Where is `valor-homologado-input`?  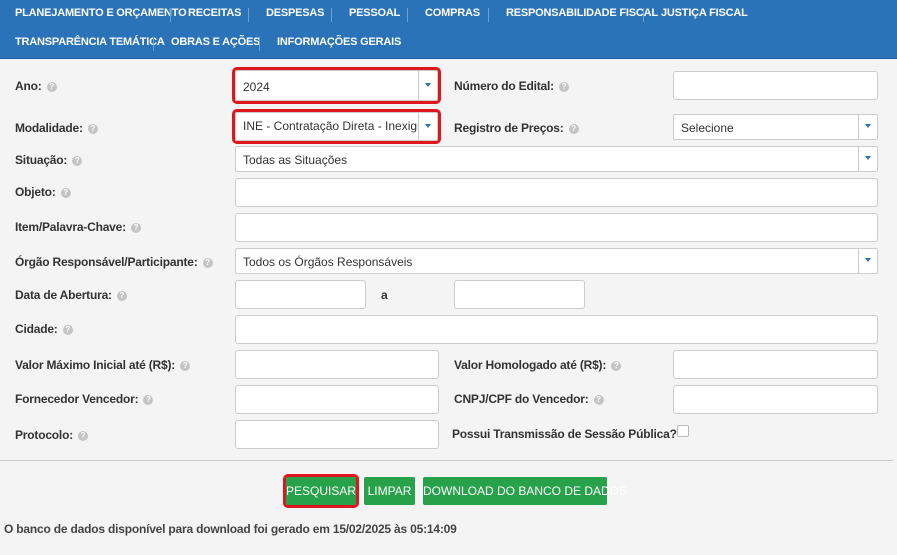
valor-homologado-input is located at coordinates (775, 364).